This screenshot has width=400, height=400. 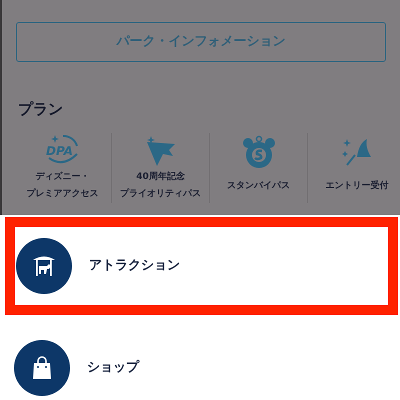 I want to click on plan-option: スタンバイパス, so click(x=259, y=167).